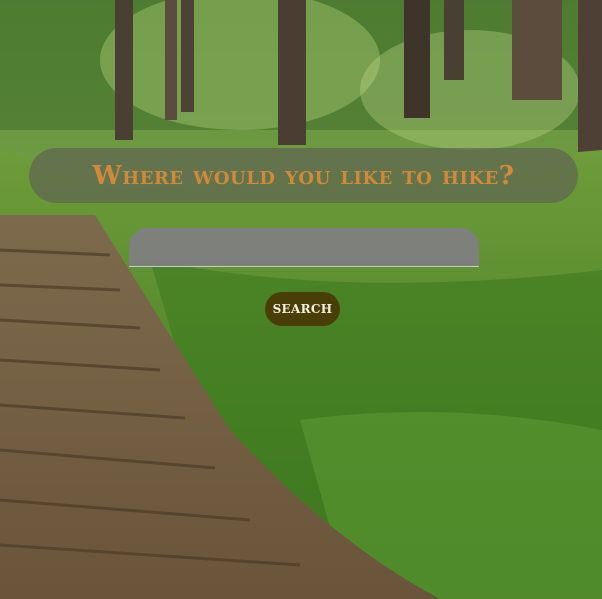  I want to click on search-input, so click(304, 247).